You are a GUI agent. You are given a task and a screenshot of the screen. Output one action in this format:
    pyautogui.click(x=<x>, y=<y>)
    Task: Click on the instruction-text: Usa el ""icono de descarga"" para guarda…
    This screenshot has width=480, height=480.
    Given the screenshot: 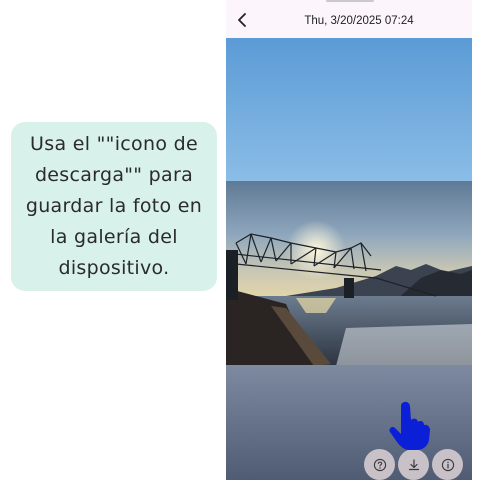 What is the action you would take?
    pyautogui.click(x=114, y=206)
    